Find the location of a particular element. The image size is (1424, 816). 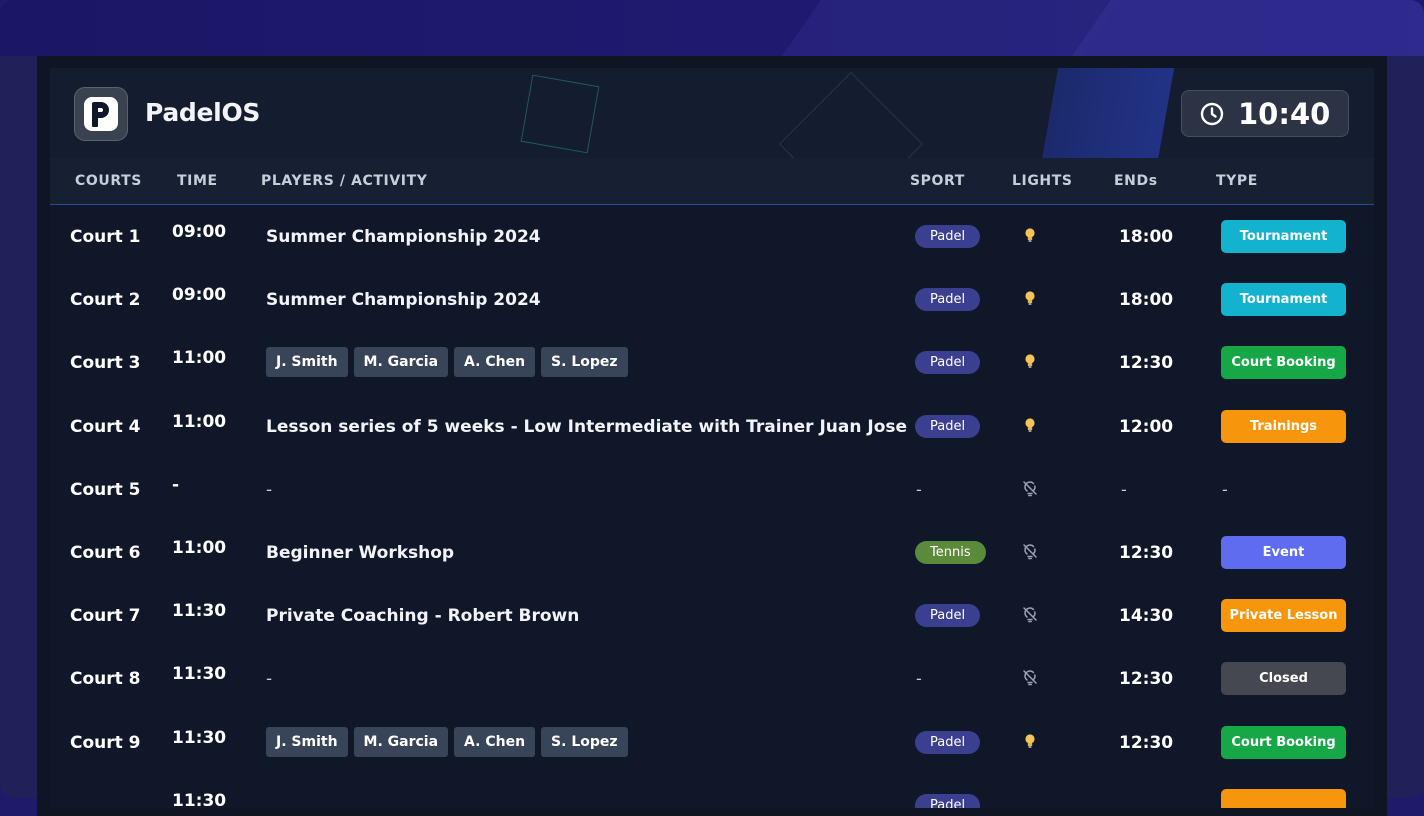

court-name: Court 4 is located at coordinates (105, 426).